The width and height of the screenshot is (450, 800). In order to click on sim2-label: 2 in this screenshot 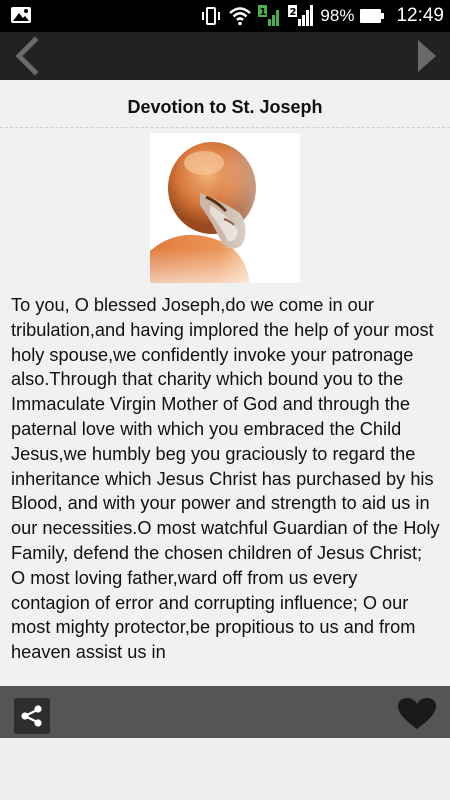, I will do `click(293, 12)`.